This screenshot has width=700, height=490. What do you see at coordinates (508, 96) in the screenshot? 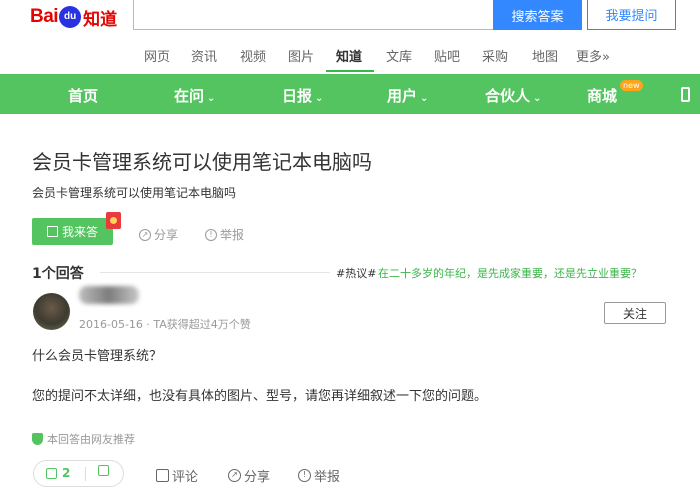
I see `nav-partner-label: 合伙人` at bounding box center [508, 96].